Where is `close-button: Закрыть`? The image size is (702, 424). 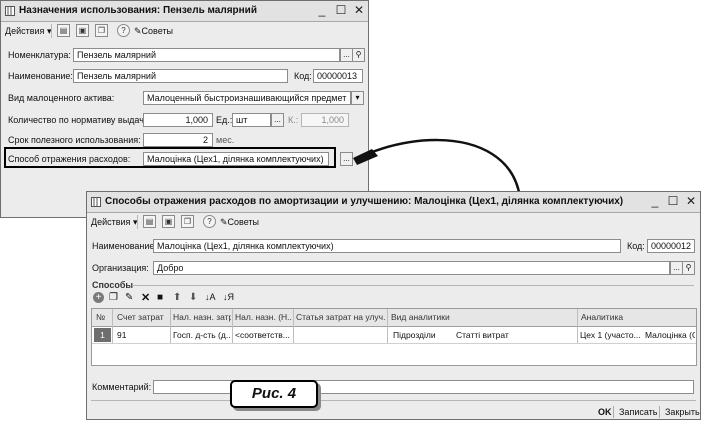
close-button: Закрыть is located at coordinates (682, 412).